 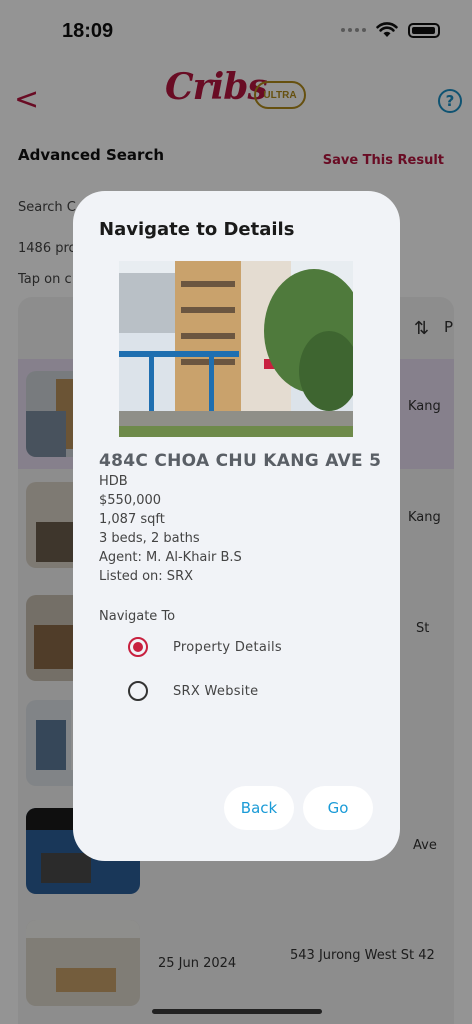 What do you see at coordinates (216, 691) in the screenshot?
I see `option-label: SRX Website` at bounding box center [216, 691].